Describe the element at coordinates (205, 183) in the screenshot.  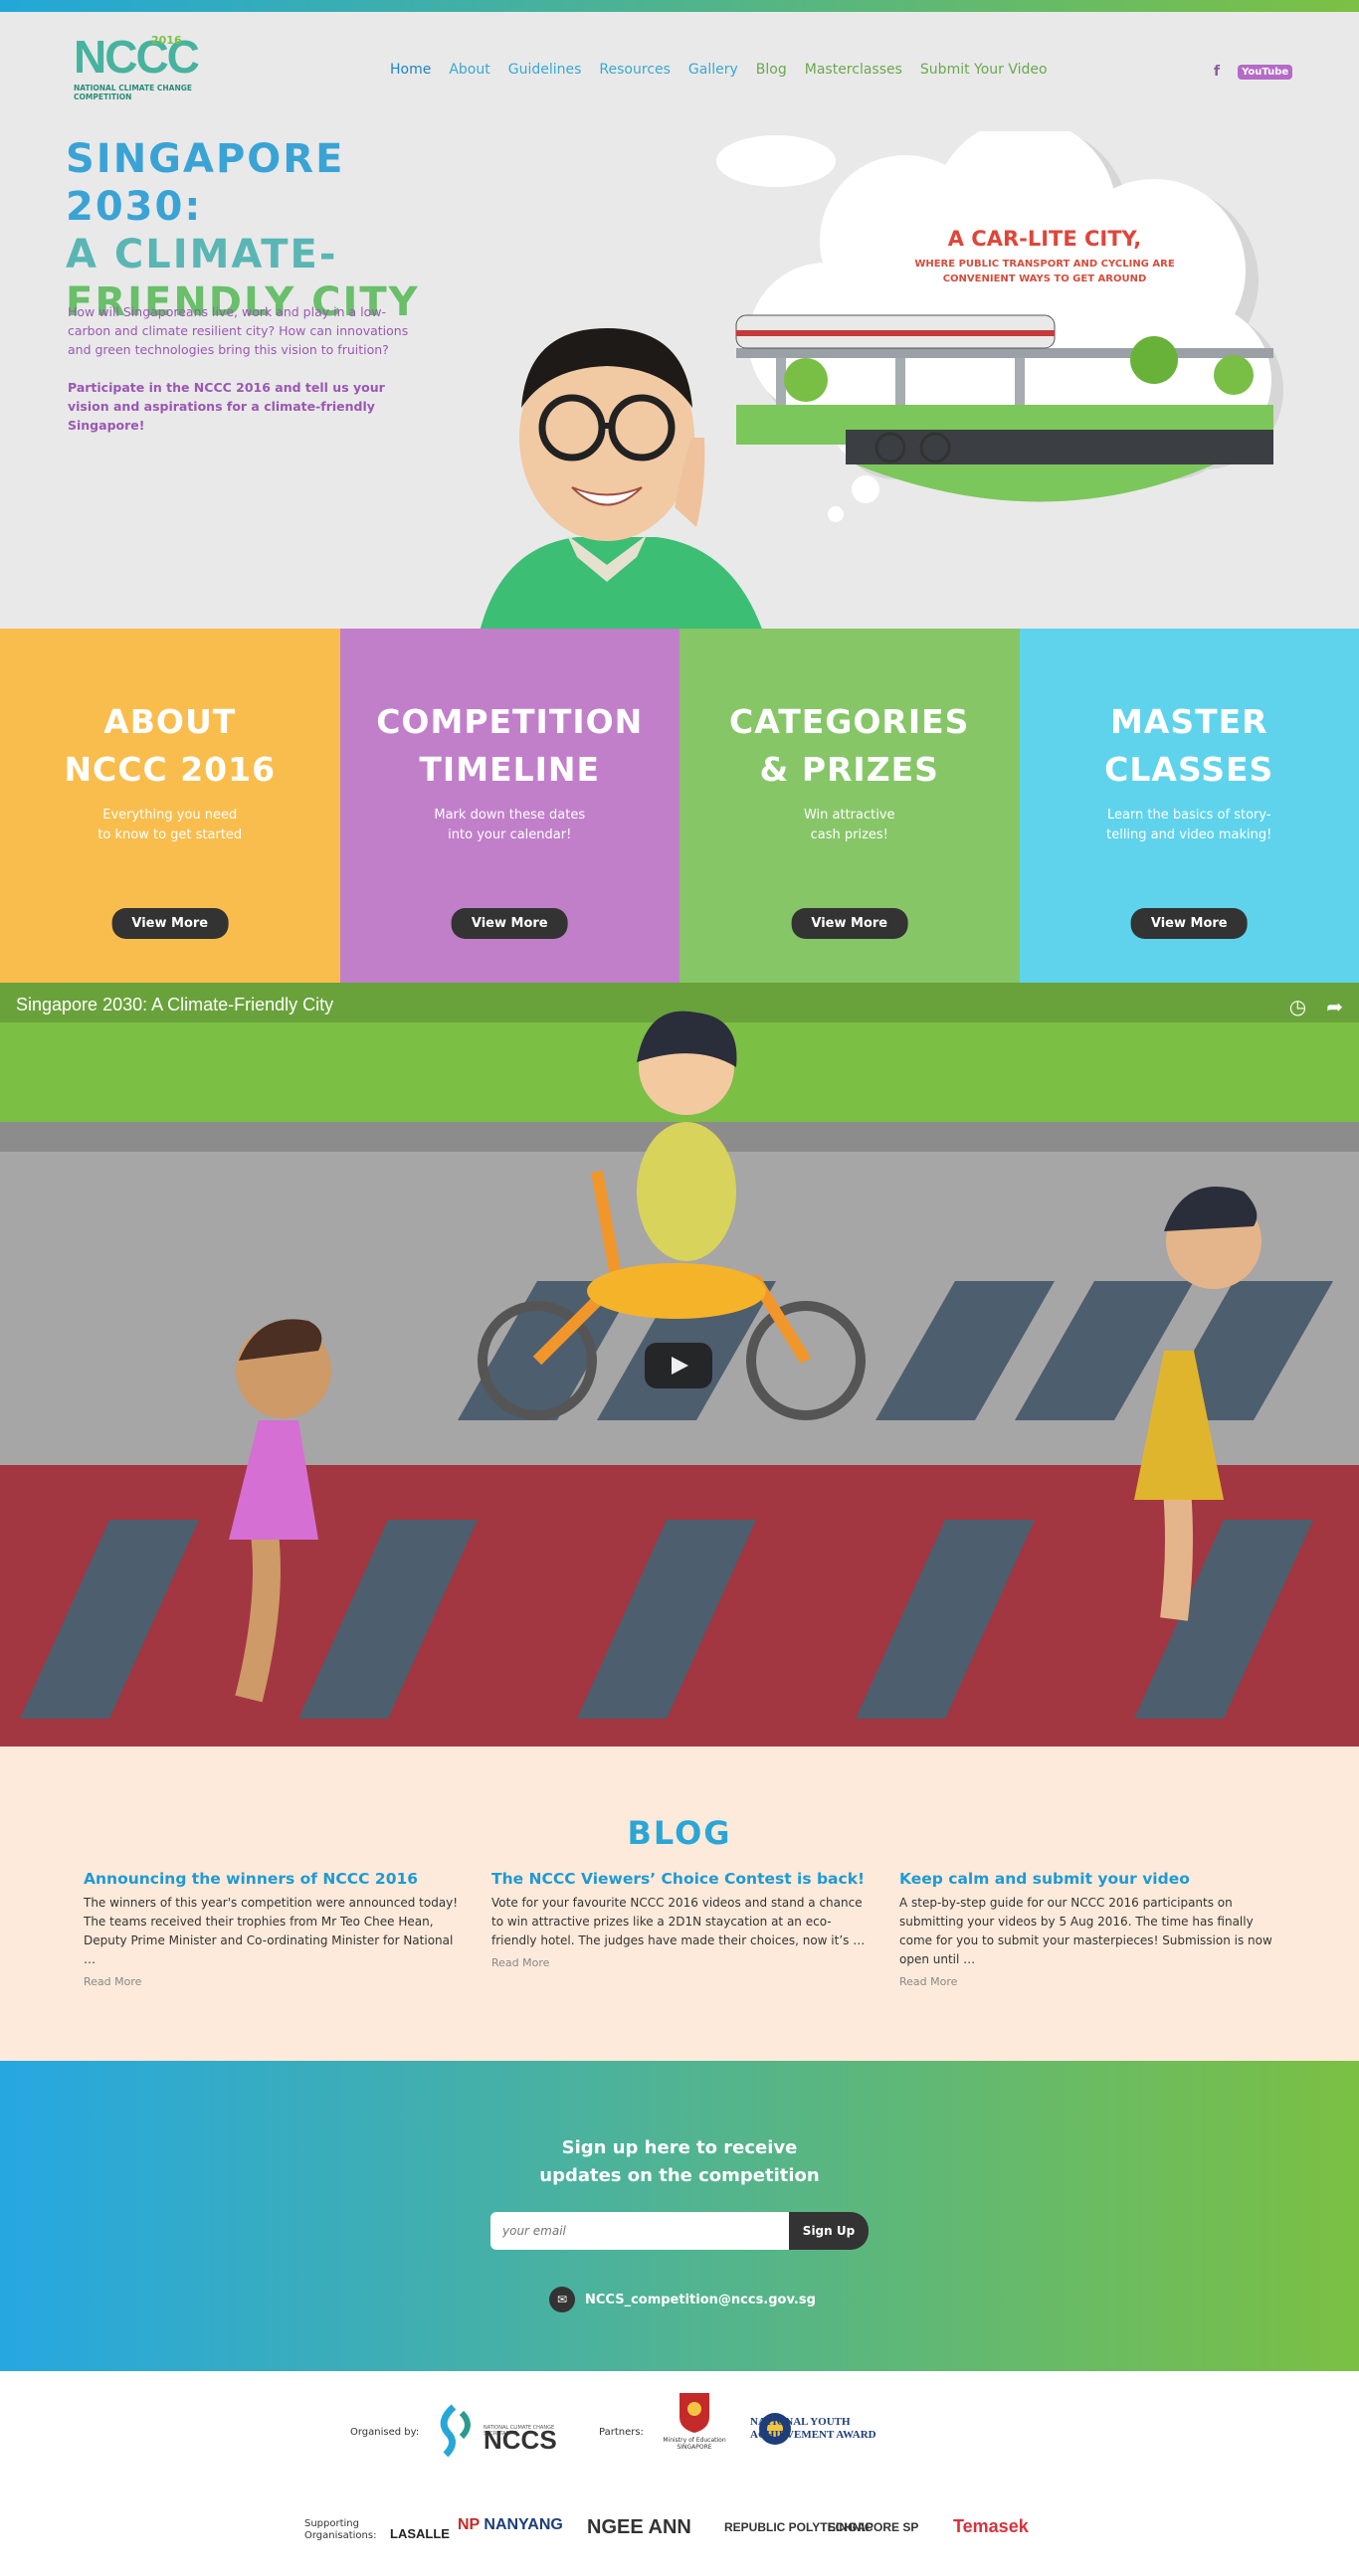
I see `hero-title-line-1: SINGAPORE 2030:` at that location.